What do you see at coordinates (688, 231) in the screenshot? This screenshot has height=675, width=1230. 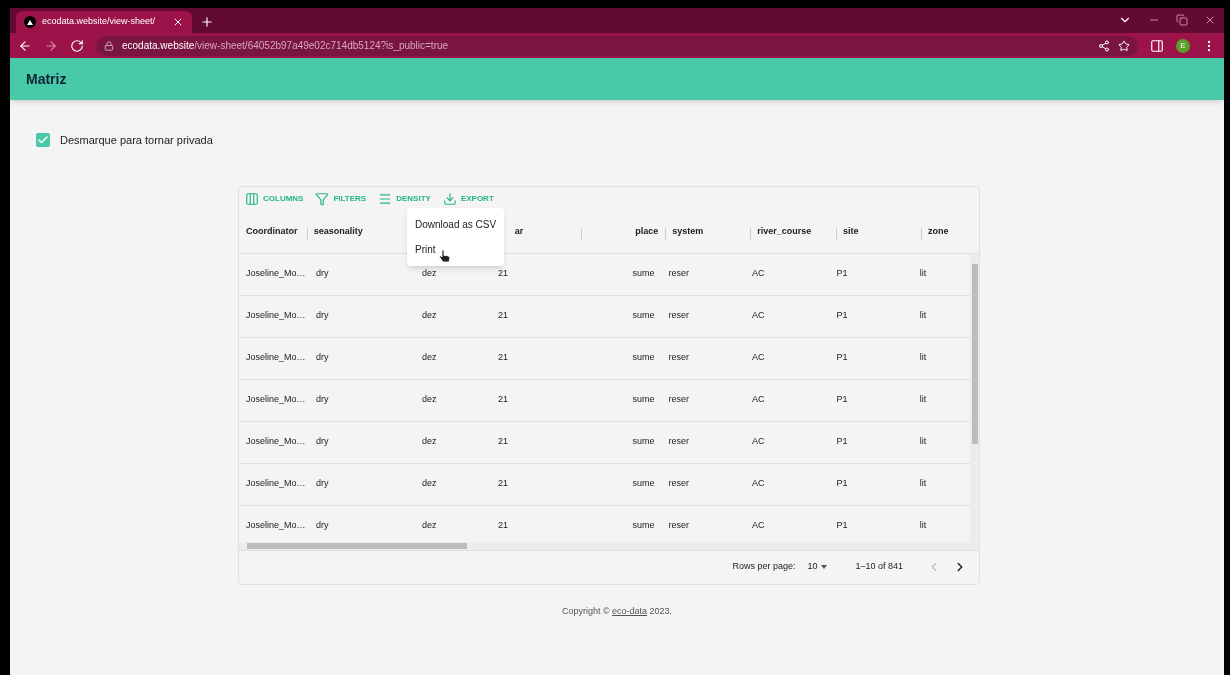 I see `column-header: system` at bounding box center [688, 231].